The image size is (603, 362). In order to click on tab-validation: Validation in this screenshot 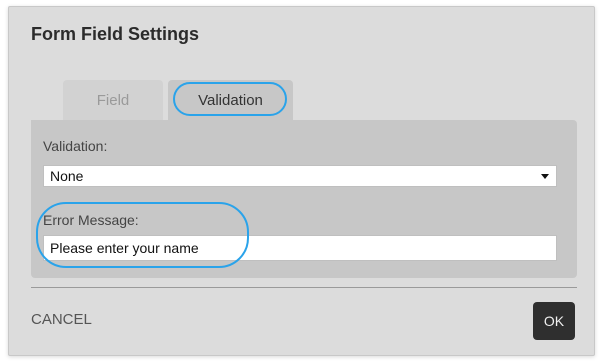, I will do `click(230, 100)`.